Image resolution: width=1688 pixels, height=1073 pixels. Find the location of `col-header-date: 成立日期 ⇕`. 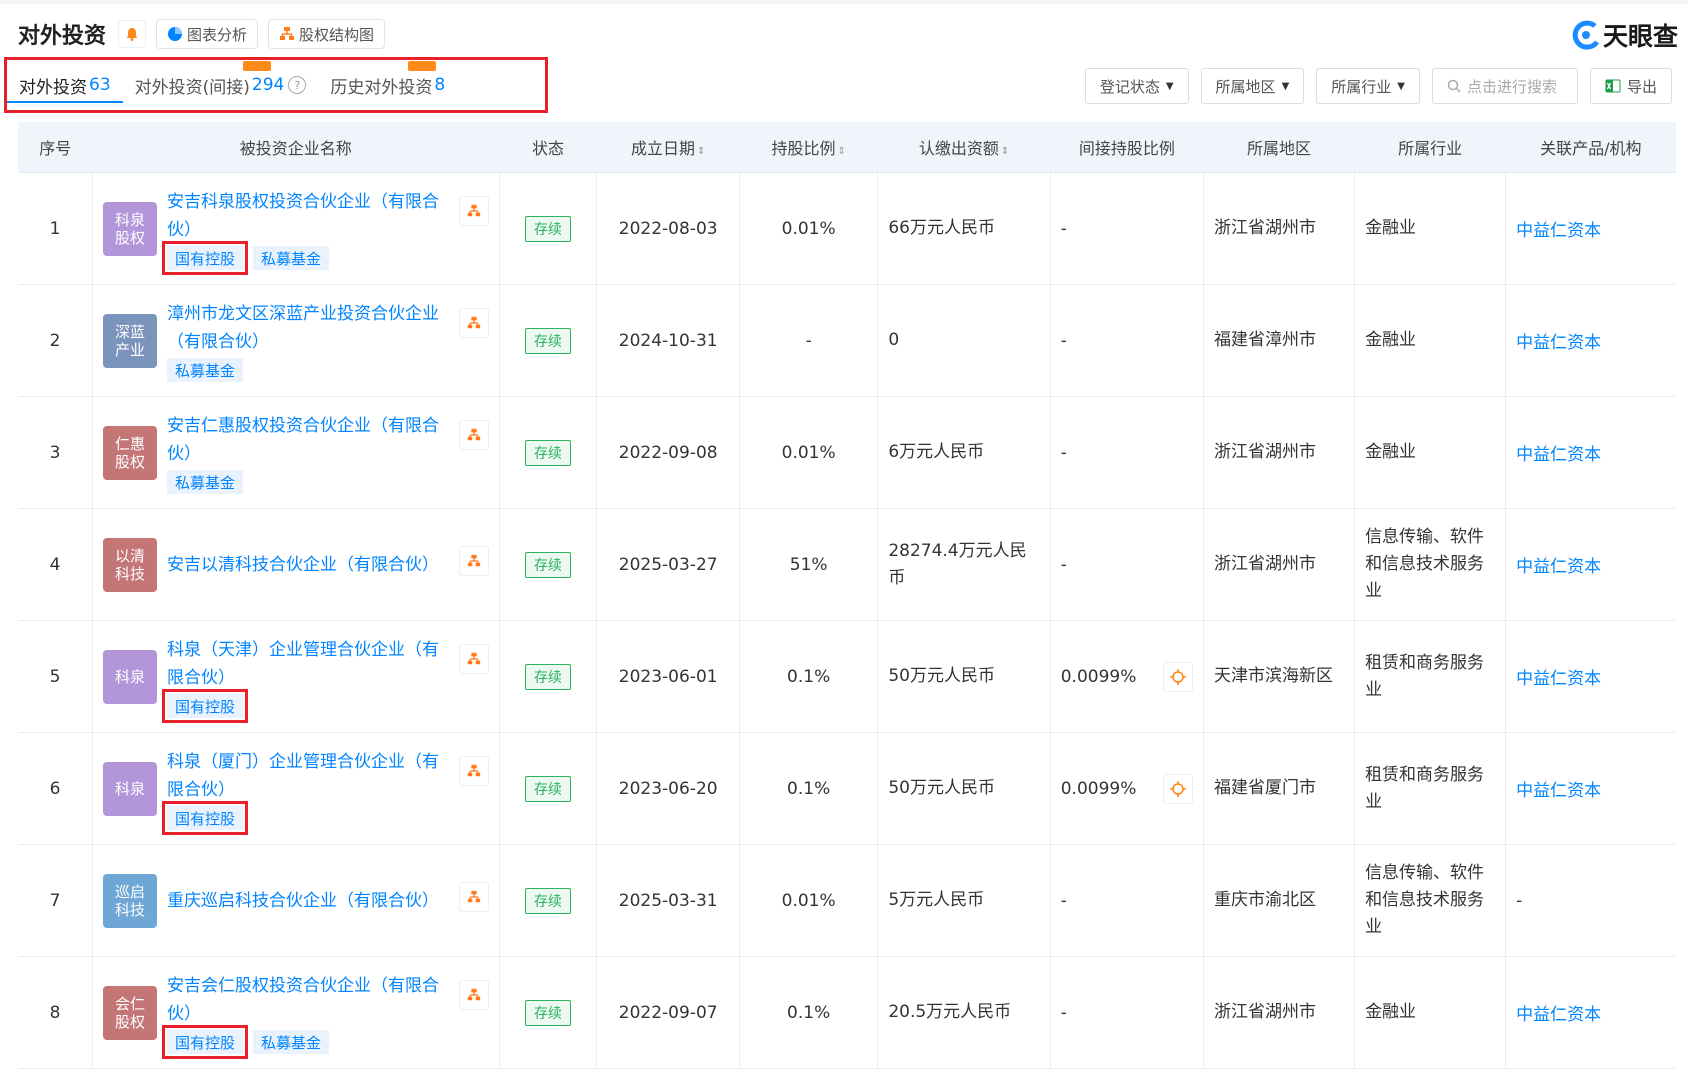

col-header-date: 成立日期 ⇕ is located at coordinates (668, 147).